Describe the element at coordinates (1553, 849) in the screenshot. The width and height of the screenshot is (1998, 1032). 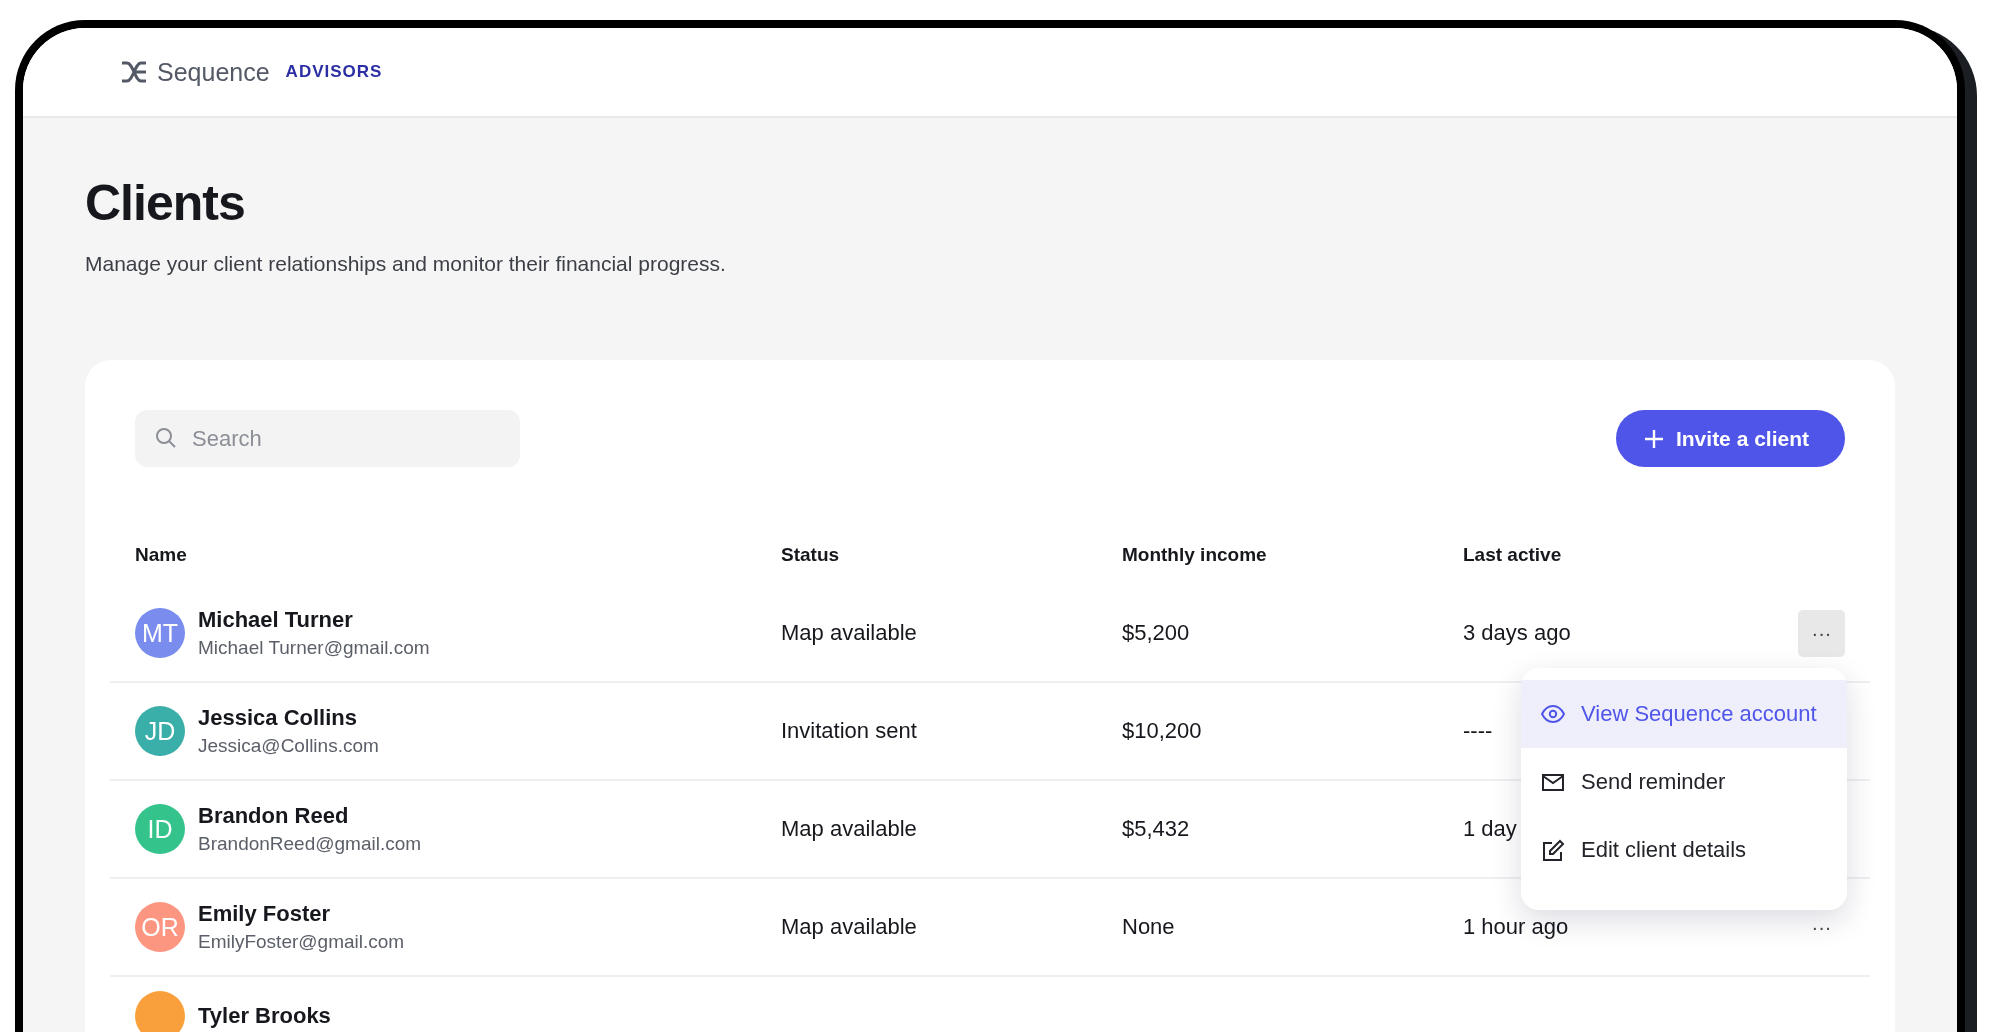
I see `edit-icon` at that location.